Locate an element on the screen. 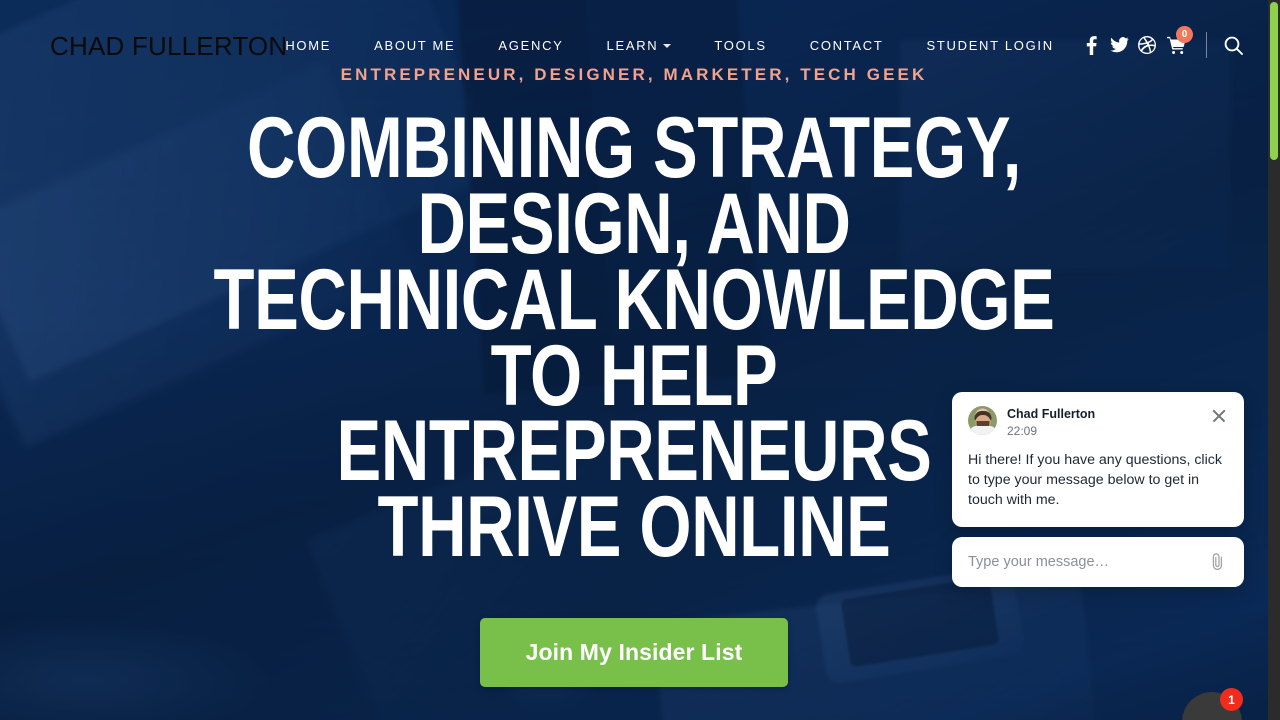 This screenshot has width=1280, height=720. twitter-icon is located at coordinates (1119, 45).